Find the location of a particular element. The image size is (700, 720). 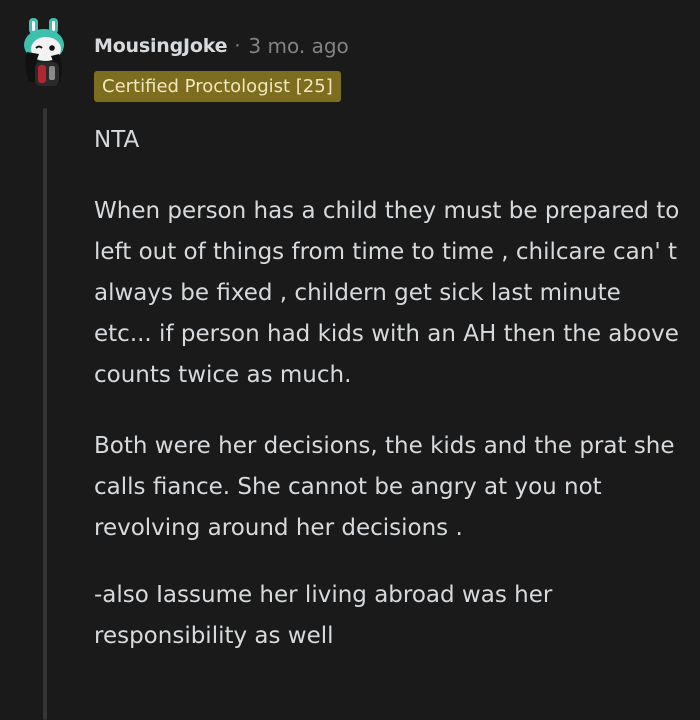

comment-header: MousingJoke · 3 mo. ago is located at coordinates (221, 46).